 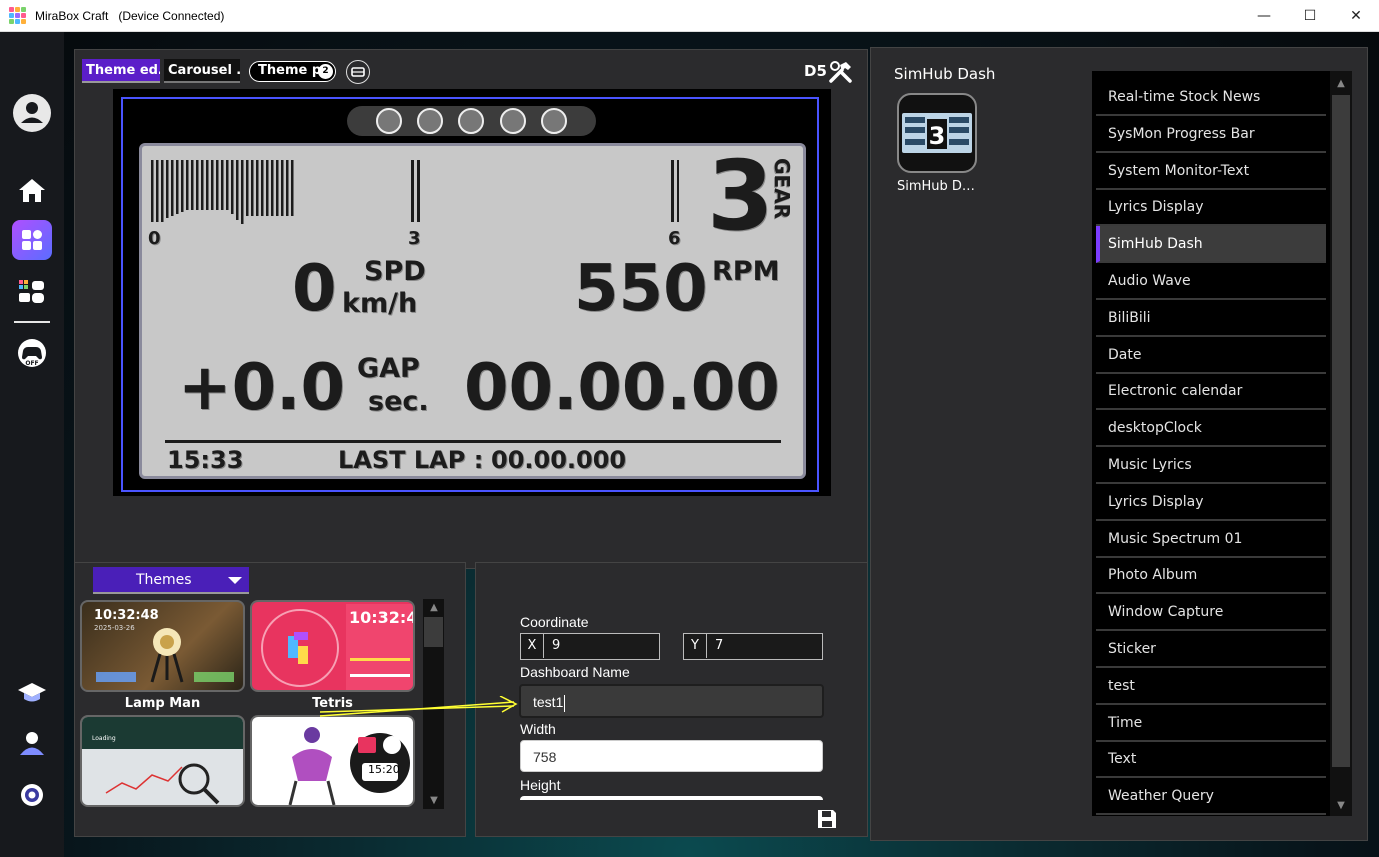 What do you see at coordinates (1211, 760) in the screenshot?
I see `plugin-list-item: Text` at bounding box center [1211, 760].